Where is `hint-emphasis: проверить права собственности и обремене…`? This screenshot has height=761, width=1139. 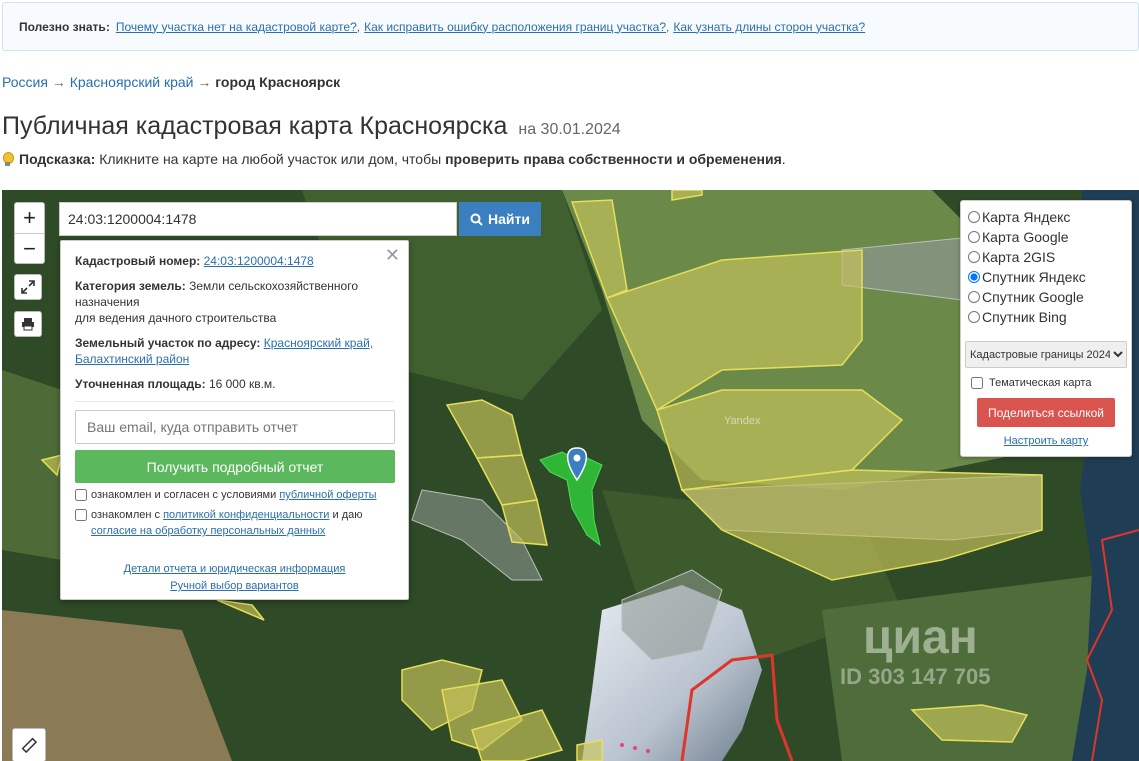 hint-emphasis: проверить права собственности и обремене… is located at coordinates (613, 159).